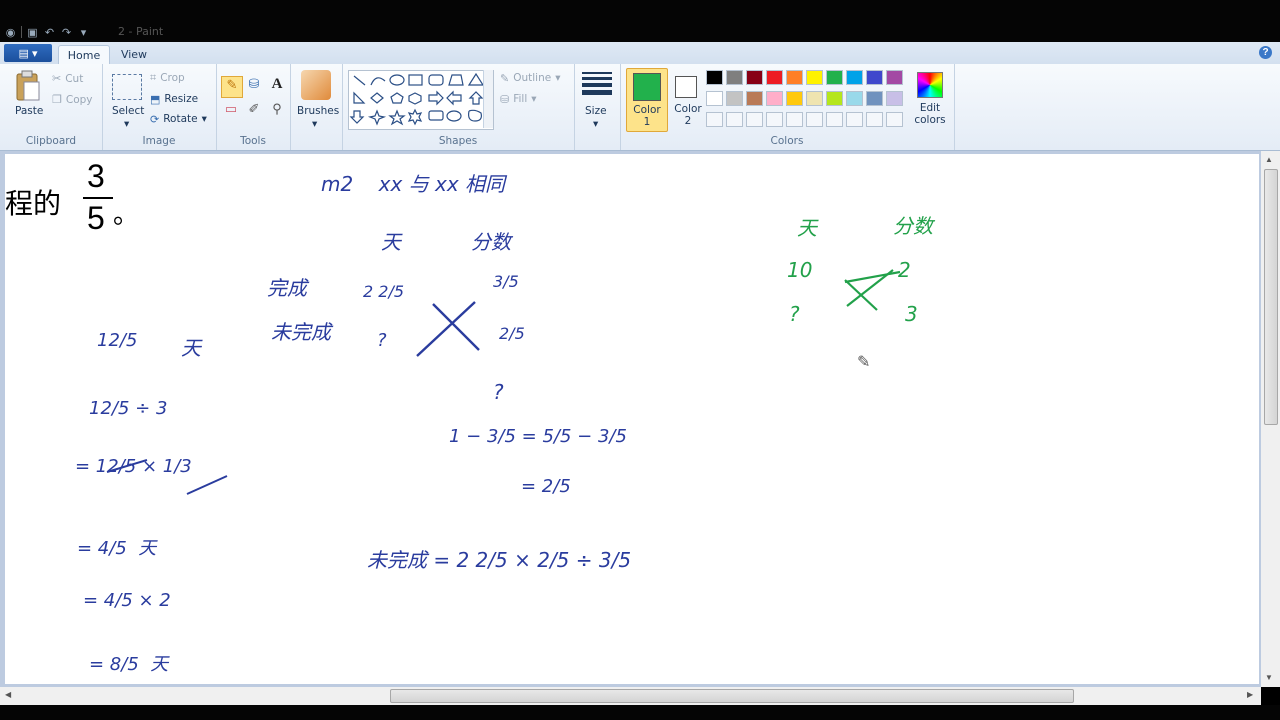 This screenshot has height=720, width=1280. I want to click on size-button: Size, so click(596, 111).